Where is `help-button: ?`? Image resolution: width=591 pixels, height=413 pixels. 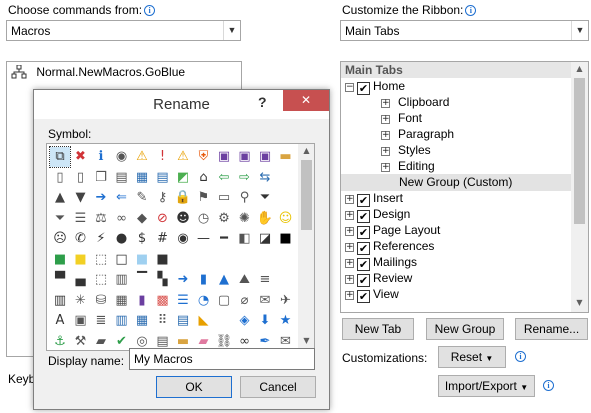
help-button: ? is located at coordinates (262, 102).